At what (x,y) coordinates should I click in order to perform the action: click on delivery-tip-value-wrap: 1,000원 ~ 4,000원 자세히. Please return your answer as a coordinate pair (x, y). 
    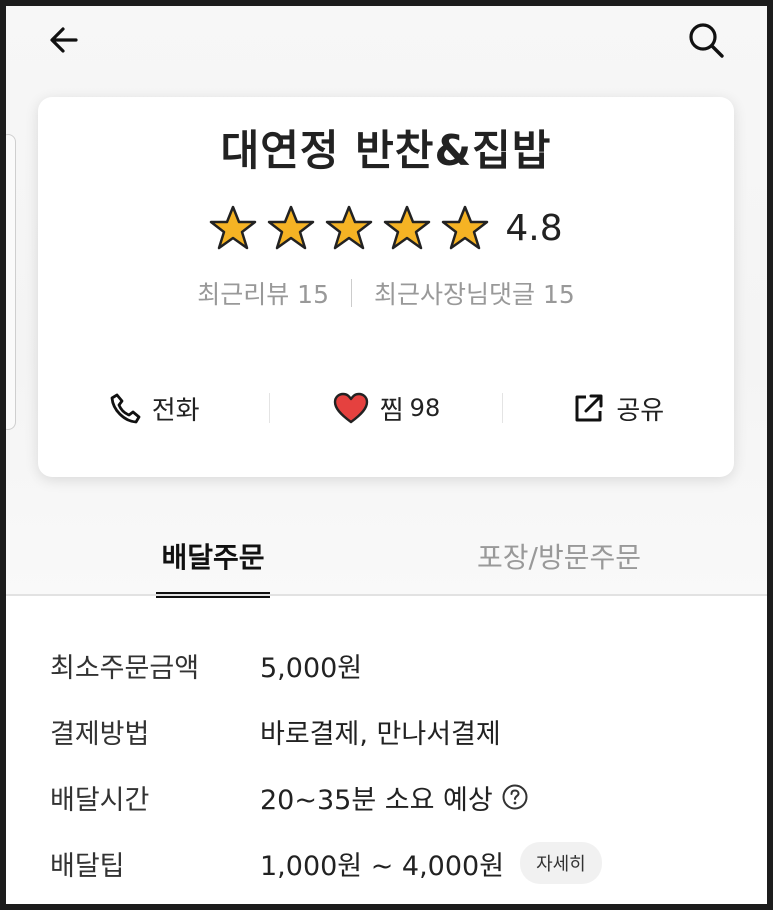
    Looking at the image, I should click on (431, 863).